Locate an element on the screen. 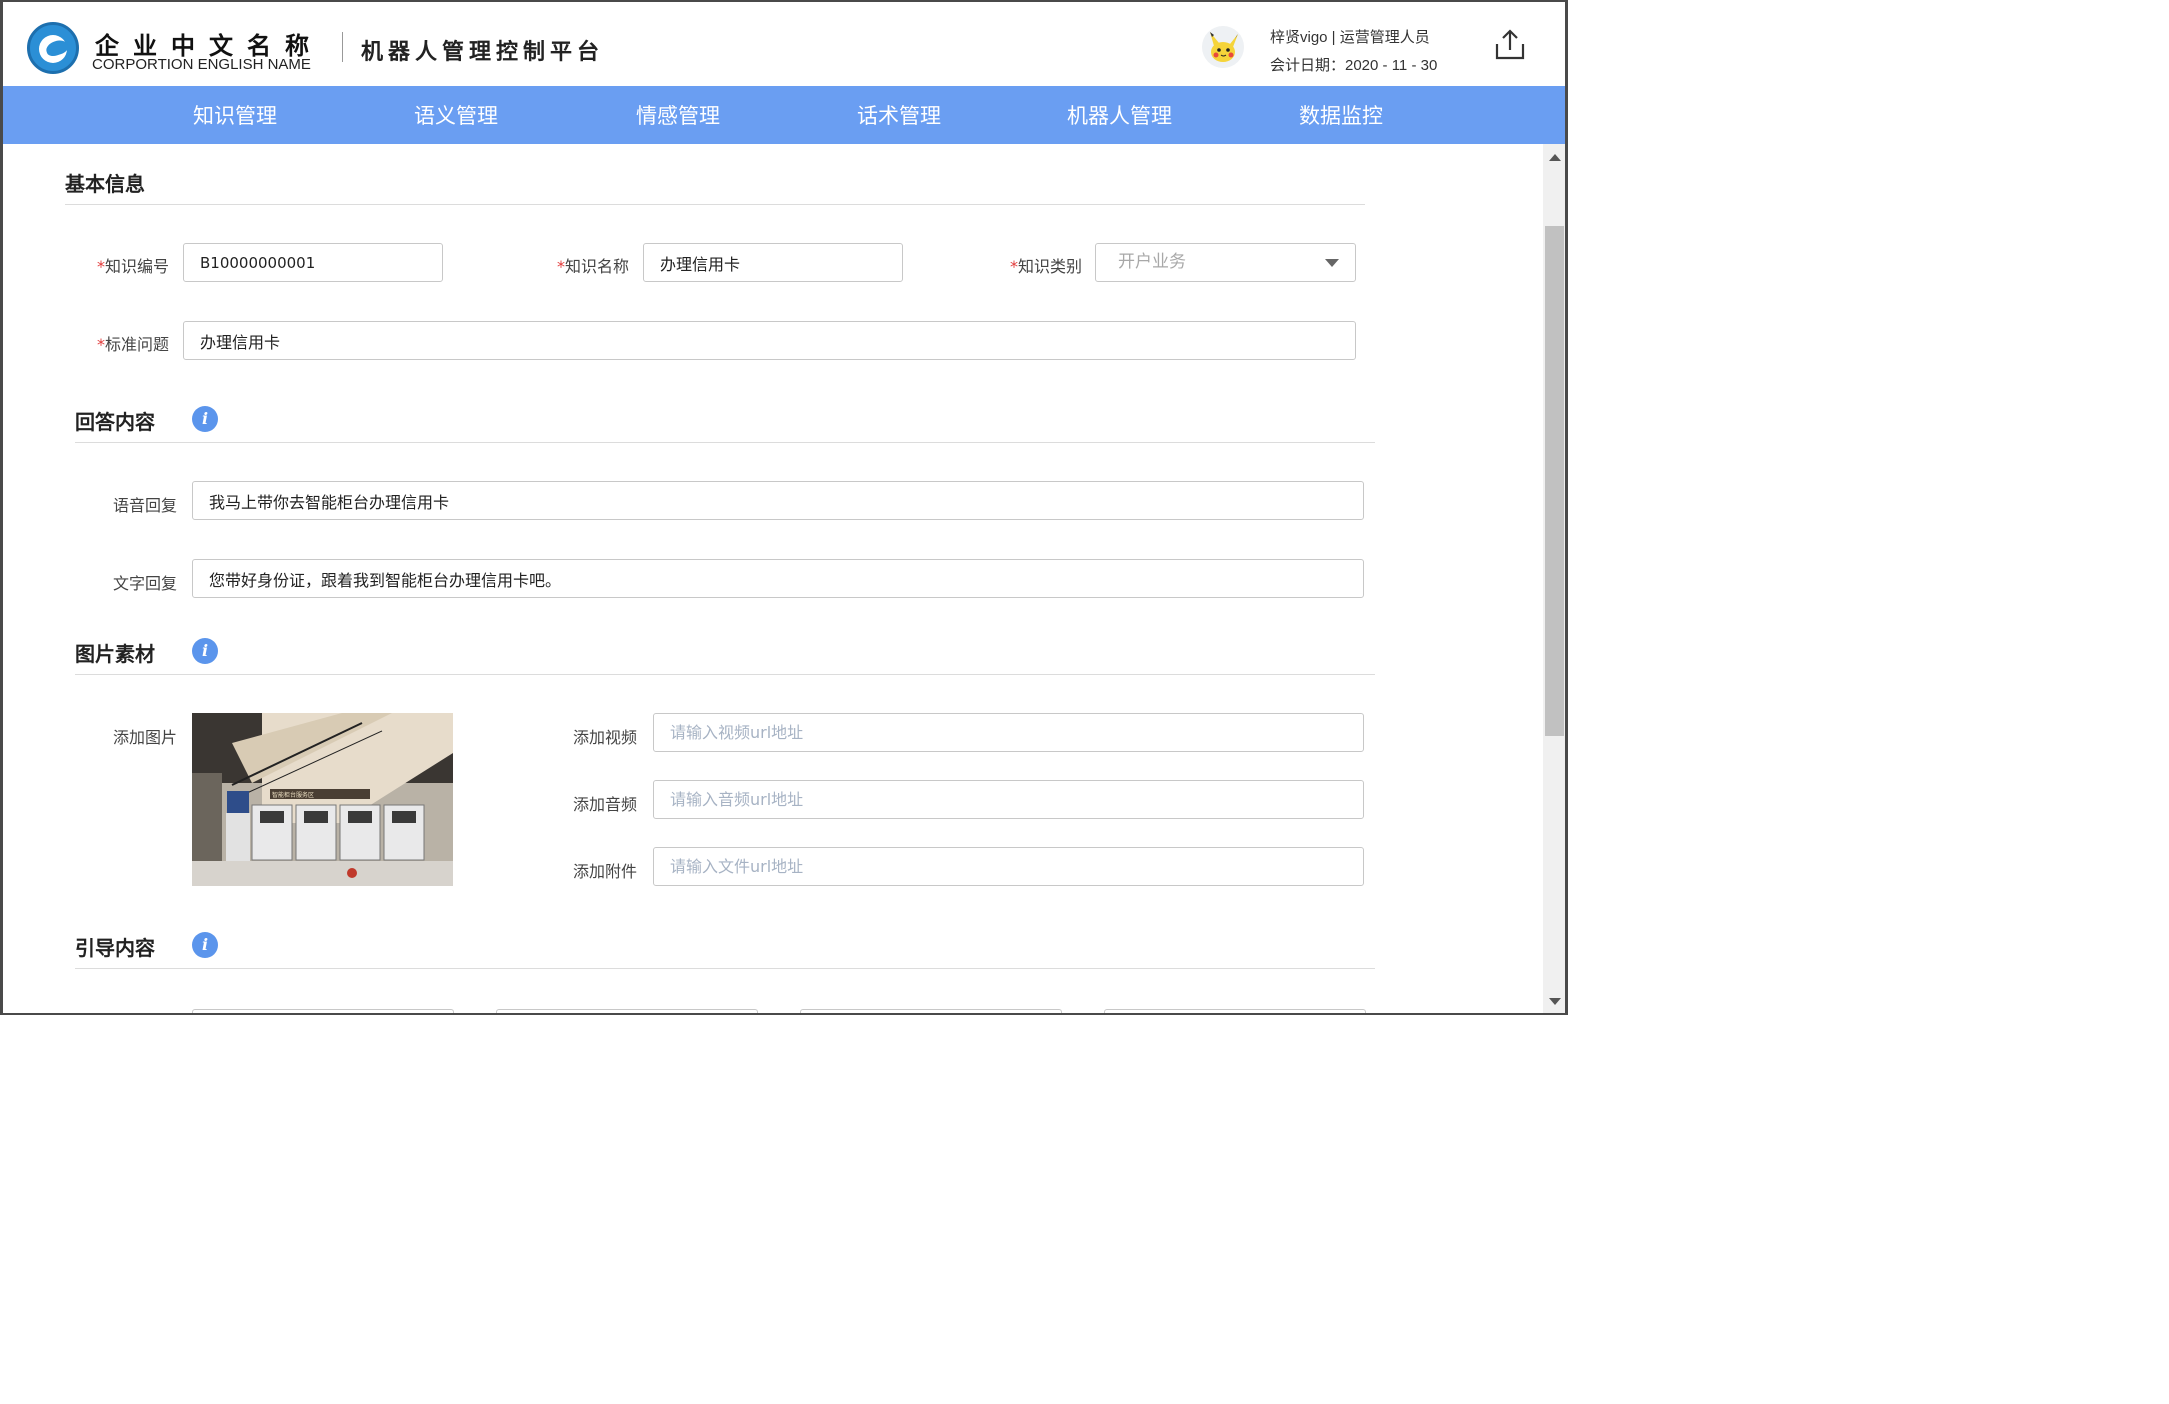  nav-item-monitoring: 数据监控 is located at coordinates (1341, 115).